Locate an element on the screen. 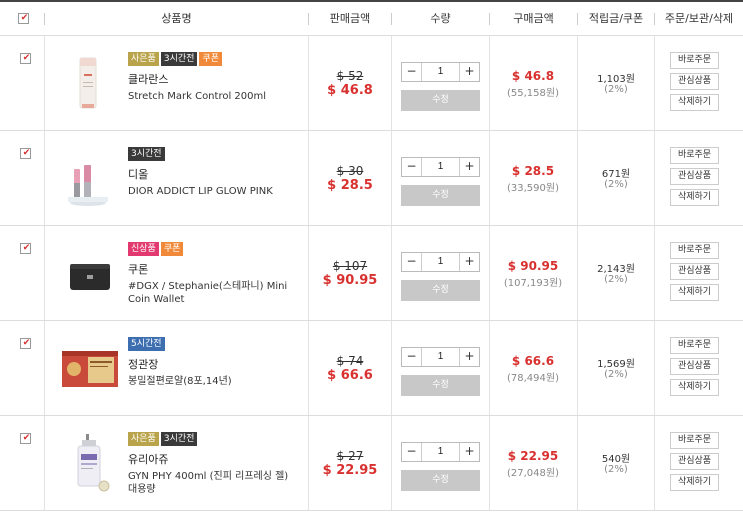  badge-group: 사은품 3시간전 쿠폰 is located at coordinates (176, 59).